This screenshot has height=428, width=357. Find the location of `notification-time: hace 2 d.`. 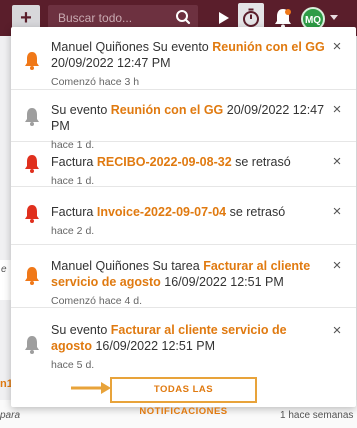

notification-time: hace 2 d. is located at coordinates (73, 231).